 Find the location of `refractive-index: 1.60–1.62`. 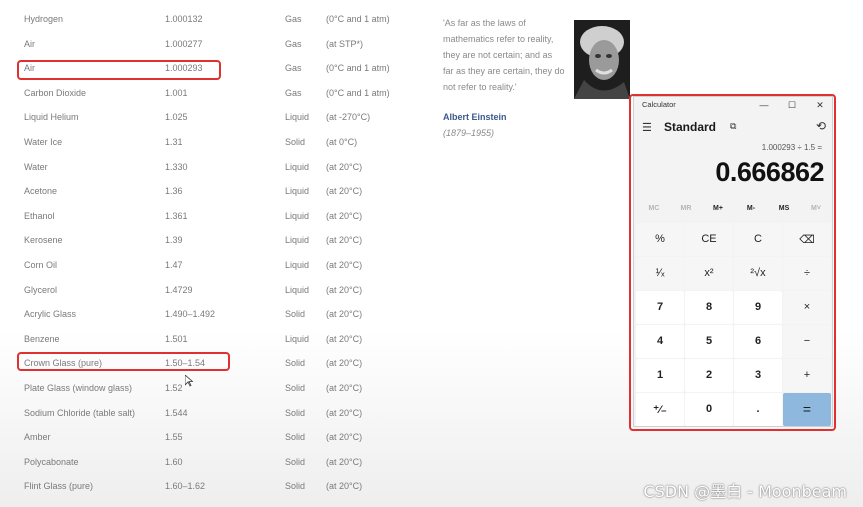

refractive-index: 1.60–1.62 is located at coordinates (185, 486).